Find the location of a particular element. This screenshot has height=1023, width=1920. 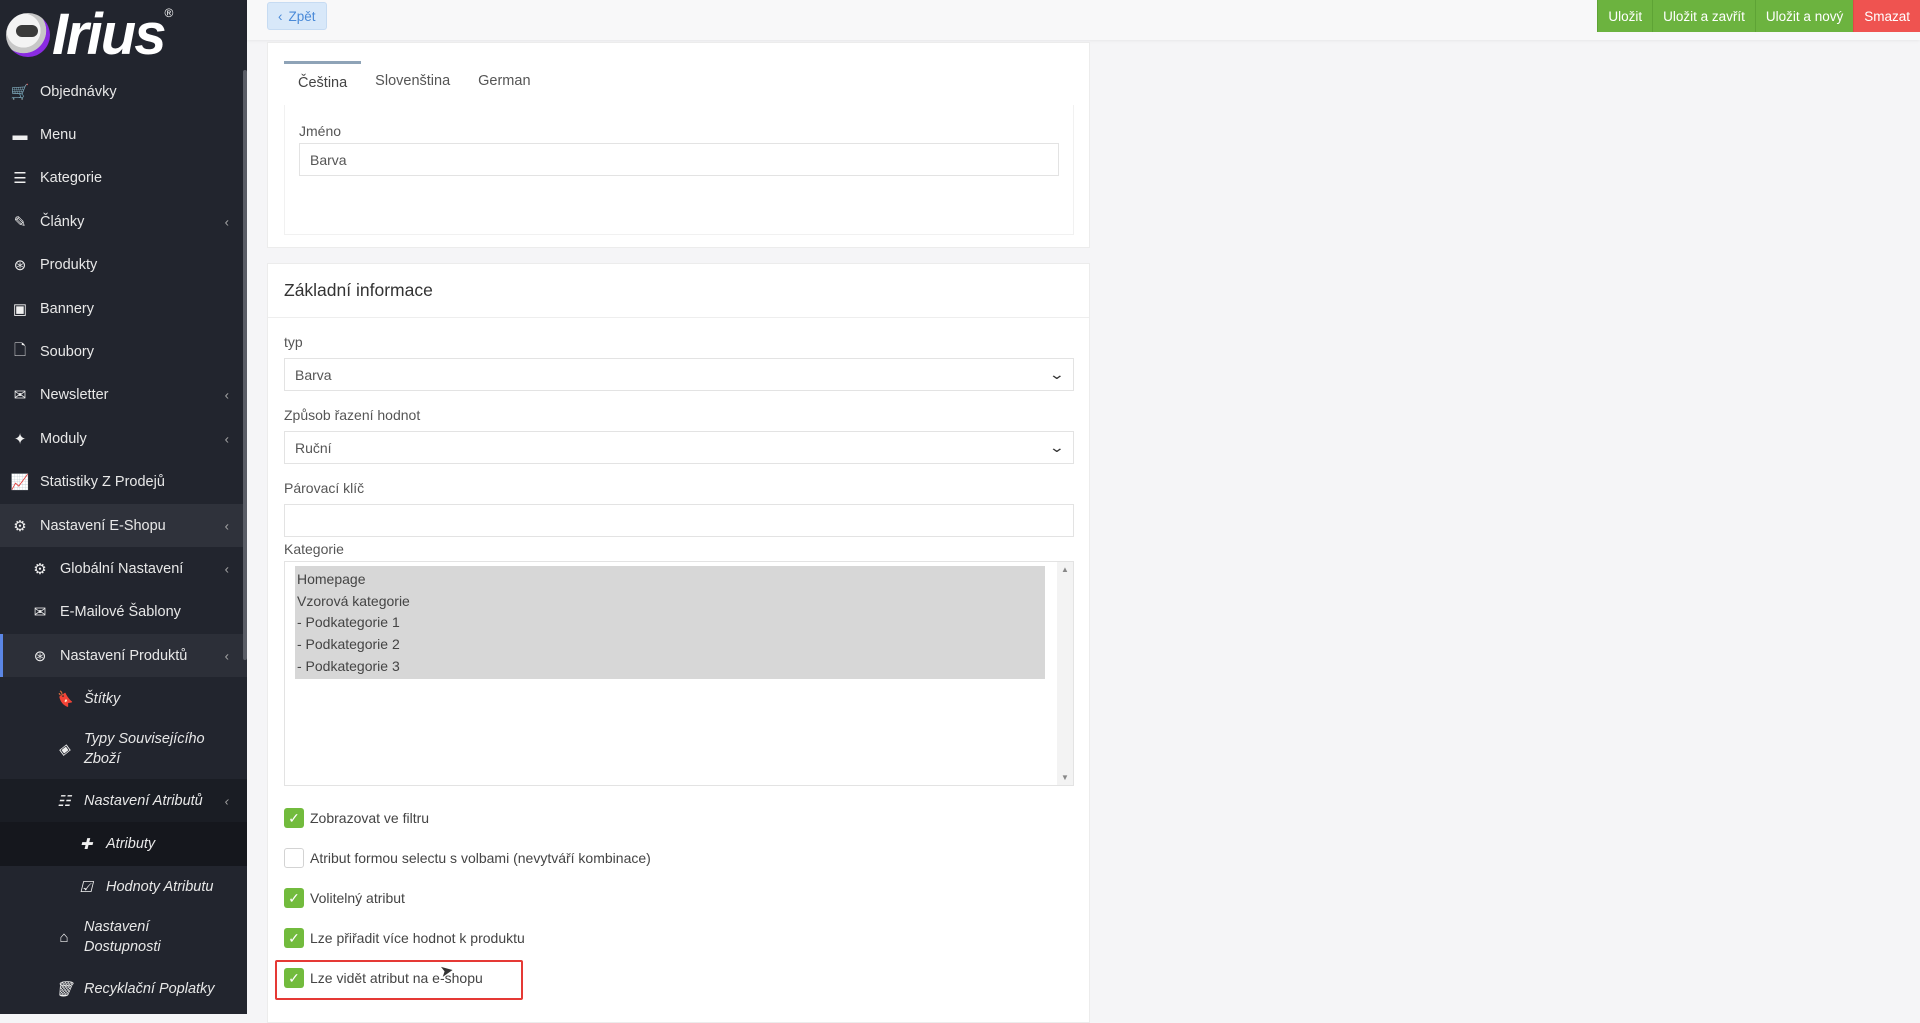

sidebar-item-label: Nastavení E-Shopu is located at coordinates (103, 525).